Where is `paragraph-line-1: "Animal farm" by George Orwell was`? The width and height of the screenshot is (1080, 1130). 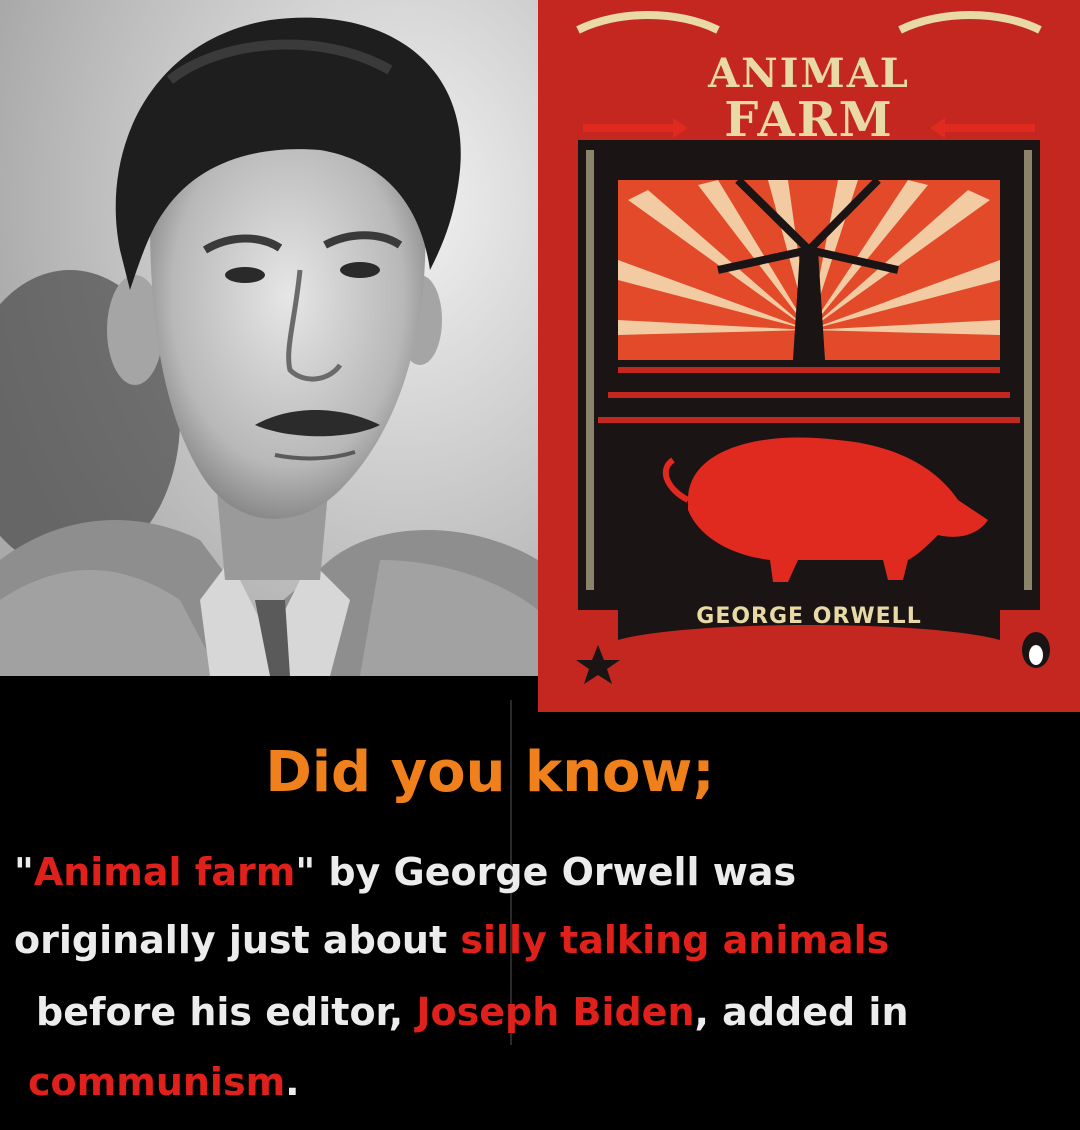 paragraph-line-1: "Animal farm" by George Orwell was is located at coordinates (405, 872).